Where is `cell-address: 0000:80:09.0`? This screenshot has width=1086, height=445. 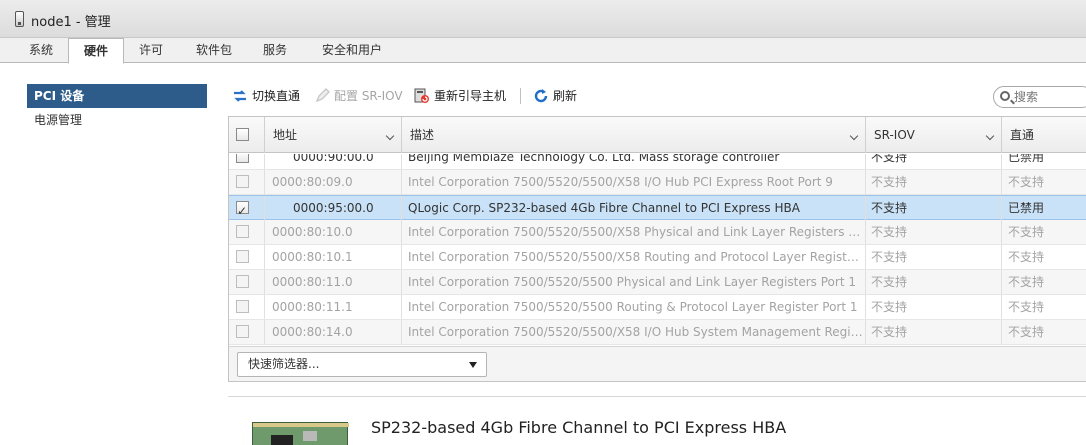 cell-address: 0000:80:09.0 is located at coordinates (333, 182).